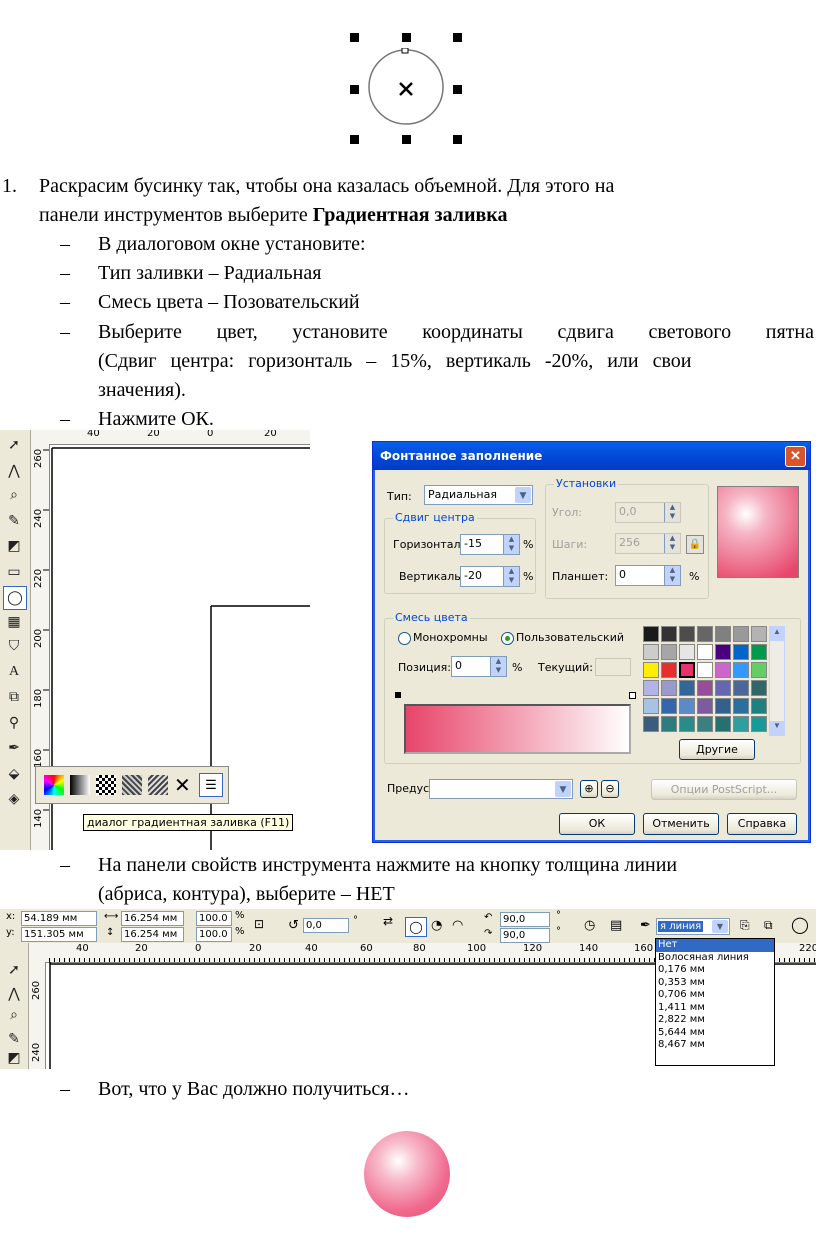 The image size is (816, 1249). Describe the element at coordinates (613, 667) in the screenshot. I see `current-color-swatch` at that location.